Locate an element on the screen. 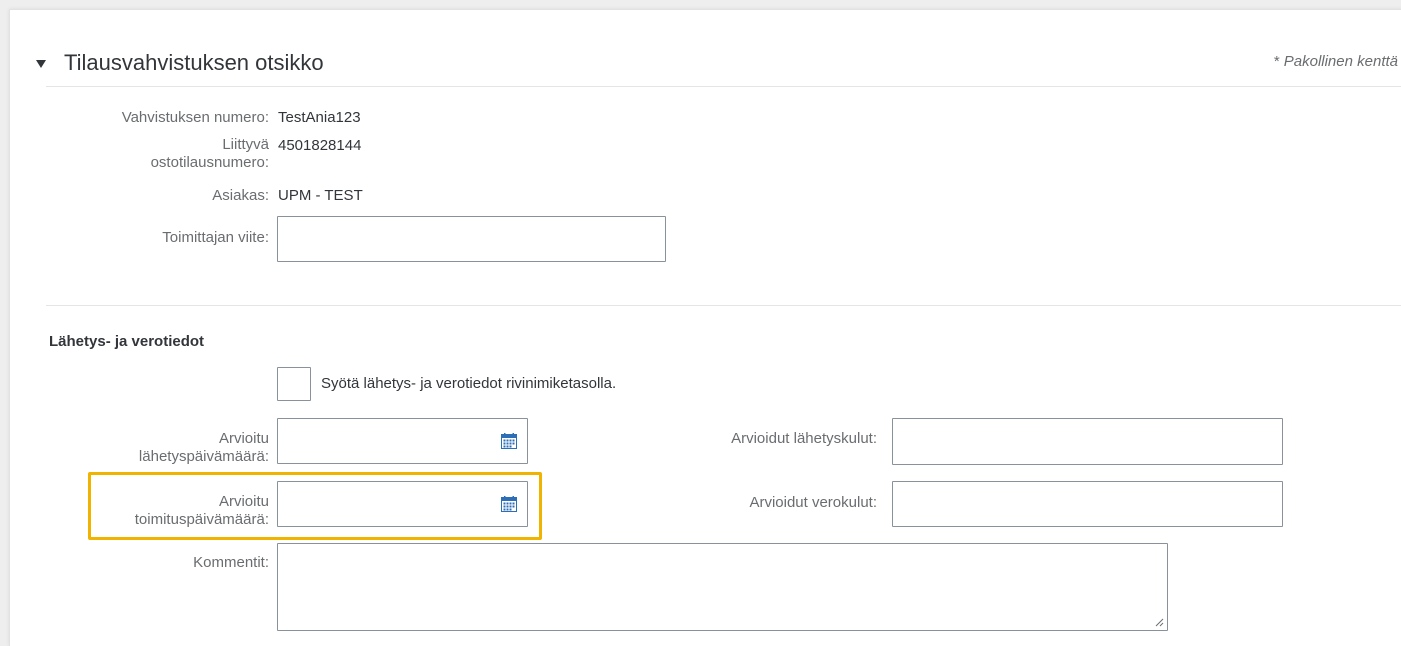  supplier-reference-field is located at coordinates (471, 239).